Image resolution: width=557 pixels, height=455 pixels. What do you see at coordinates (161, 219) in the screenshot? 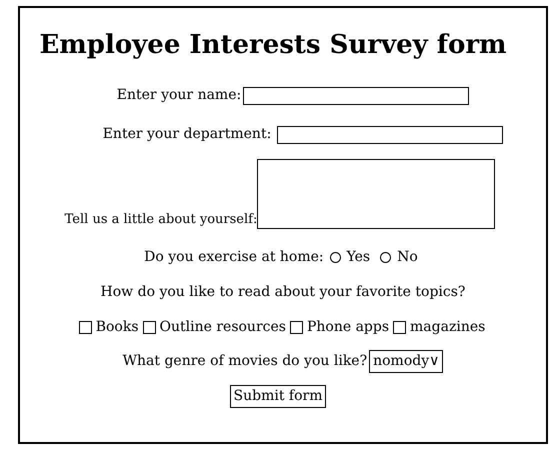
I see `field-label: Tell us a little about yourself:` at bounding box center [161, 219].